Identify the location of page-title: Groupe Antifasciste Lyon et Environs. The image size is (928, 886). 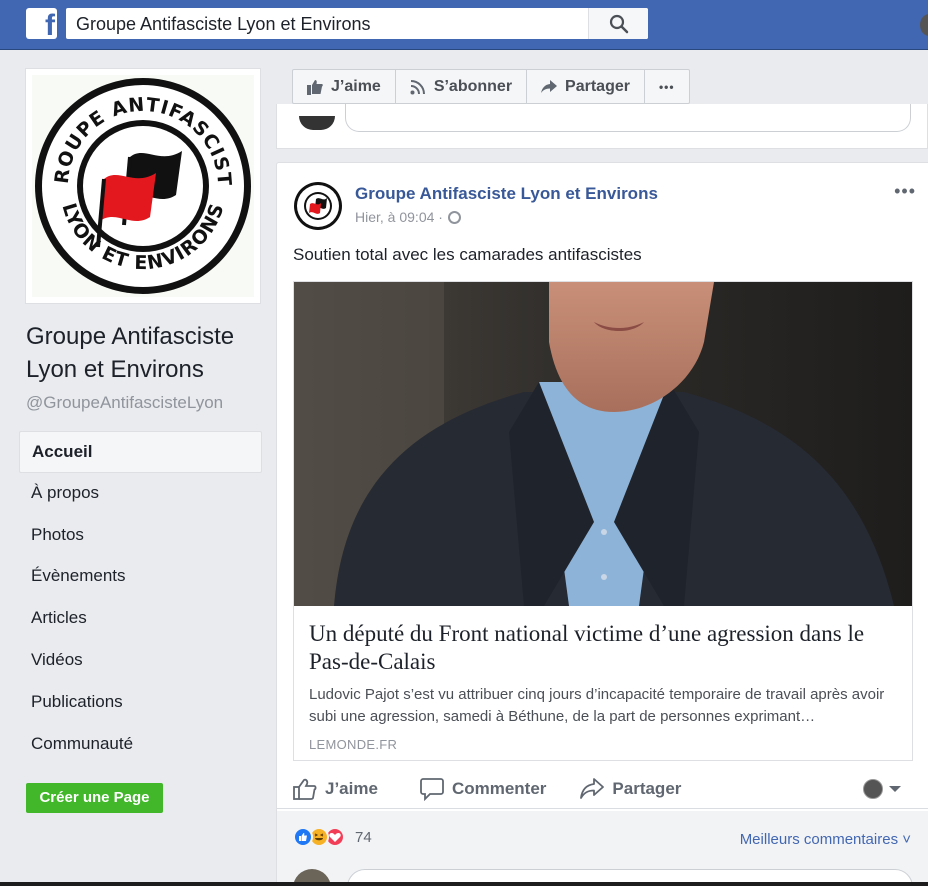
(148, 353).